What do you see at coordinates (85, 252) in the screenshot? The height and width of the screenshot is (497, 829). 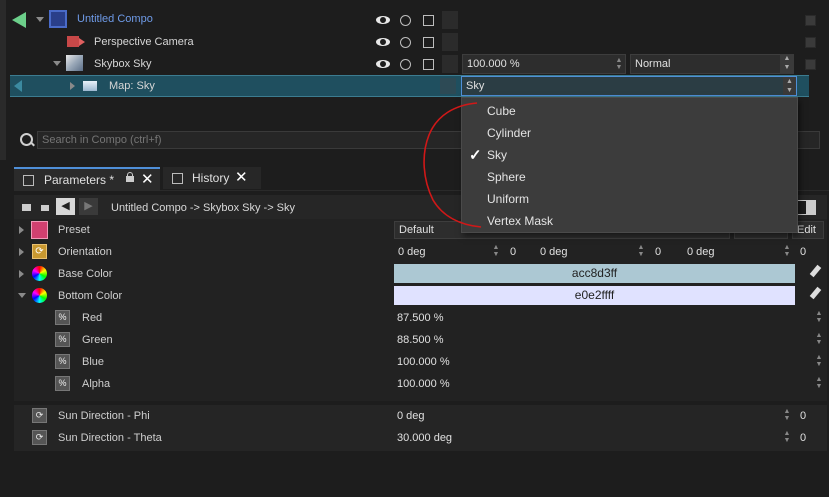 I see `orientation-label: Orientation` at bounding box center [85, 252].